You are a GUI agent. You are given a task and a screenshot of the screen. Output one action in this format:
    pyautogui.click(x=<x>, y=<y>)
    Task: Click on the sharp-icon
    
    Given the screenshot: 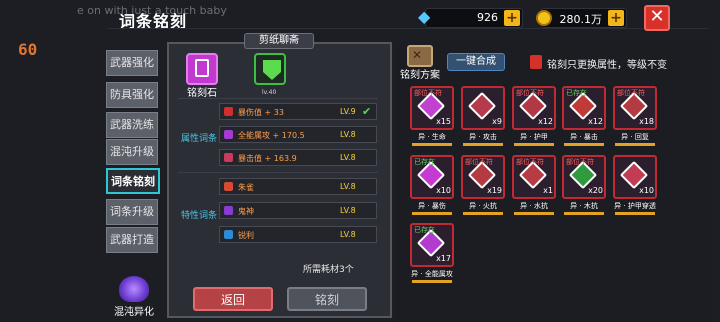 What is the action you would take?
    pyautogui.click(x=228, y=234)
    